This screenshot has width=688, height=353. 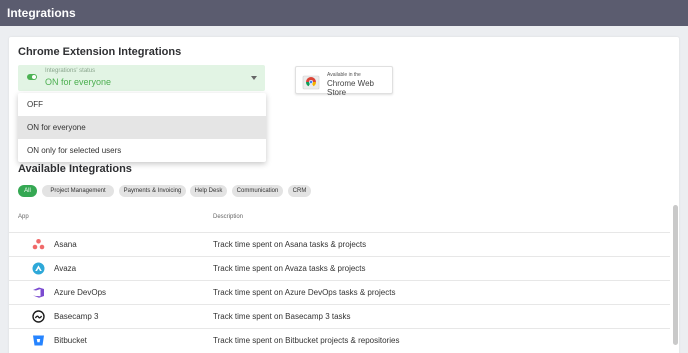 What do you see at coordinates (38, 268) in the screenshot?
I see `avaza-icon` at bounding box center [38, 268].